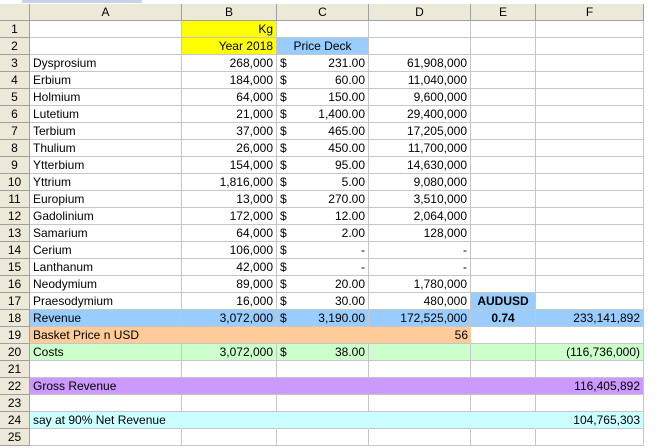 The height and width of the screenshot is (448, 657). Describe the element at coordinates (15, 216) in the screenshot. I see `row-header-12: 12` at that location.